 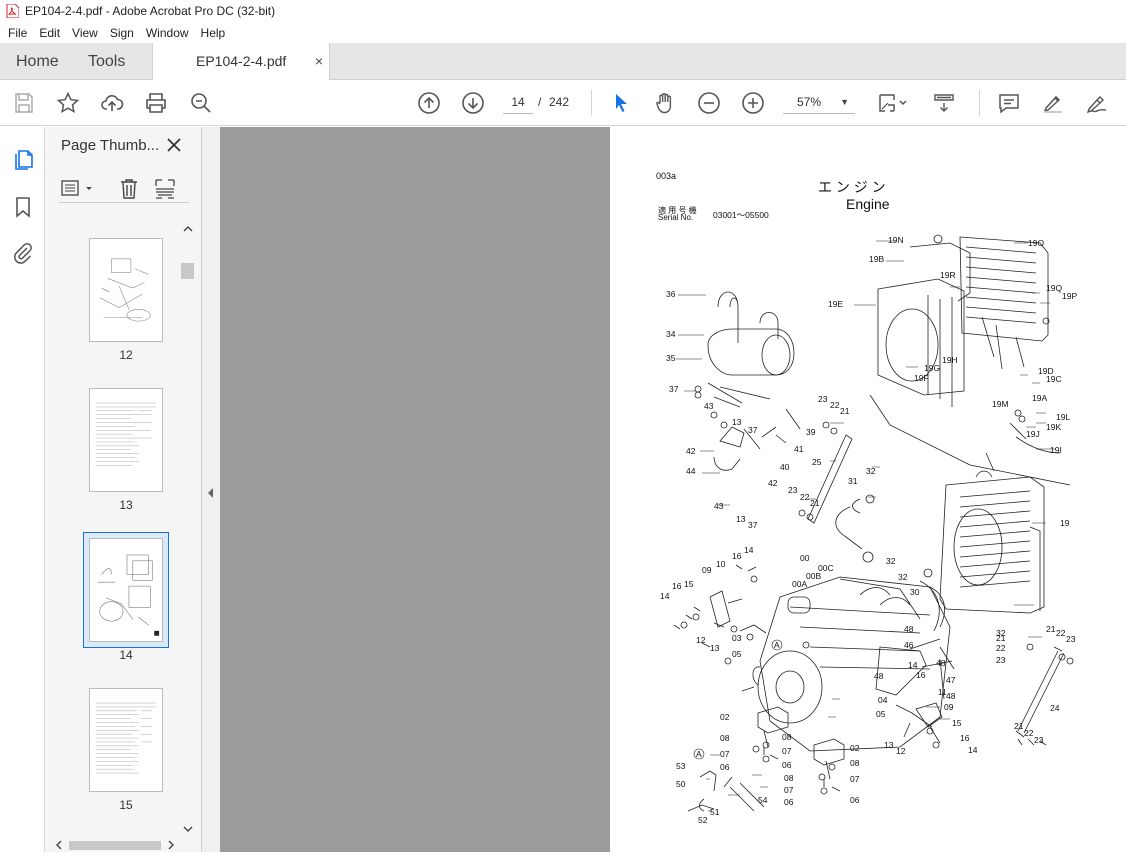 What do you see at coordinates (85, 33) in the screenshot?
I see `menu-view: View` at bounding box center [85, 33].